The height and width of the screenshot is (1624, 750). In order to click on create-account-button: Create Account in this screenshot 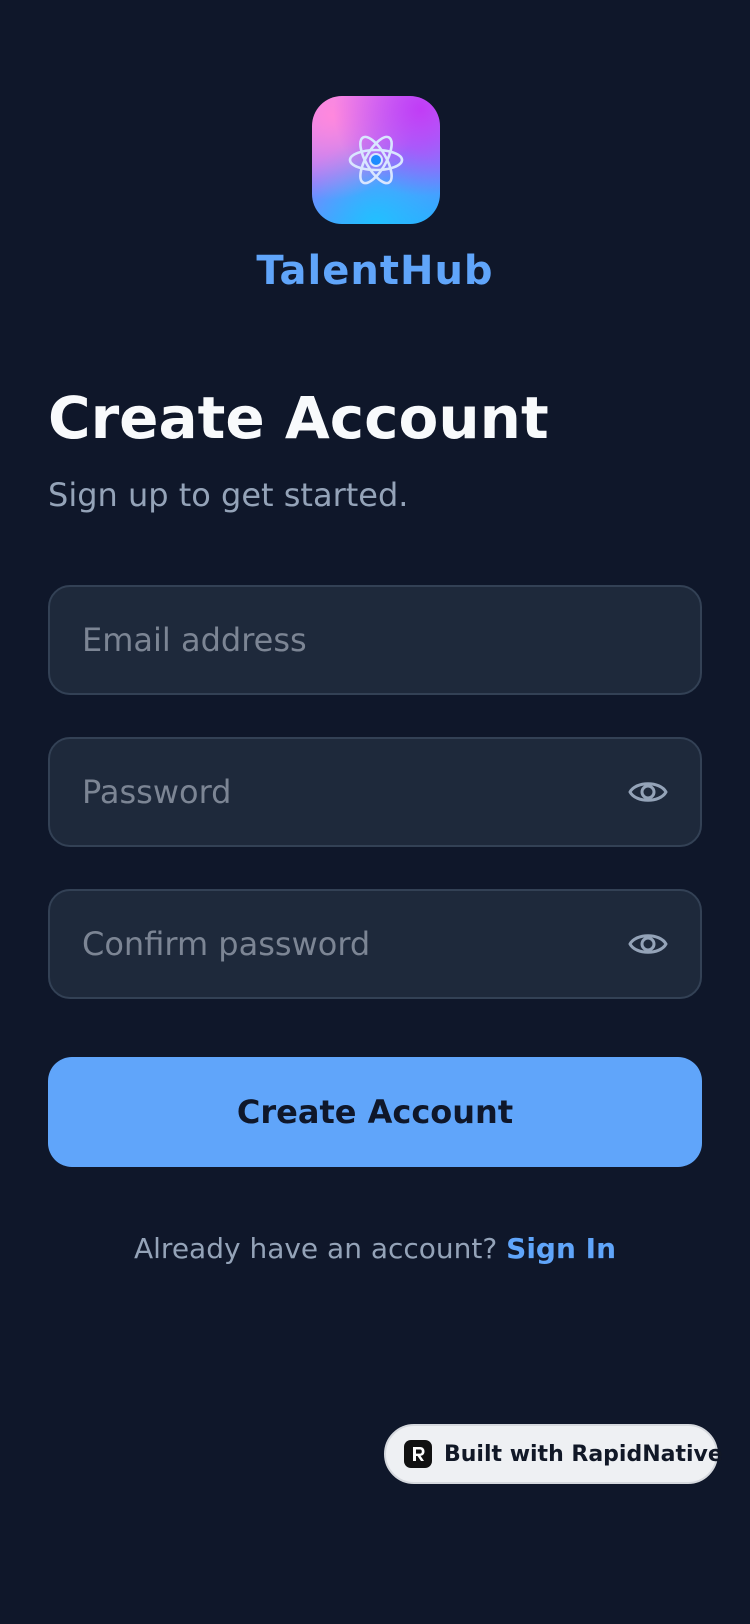, I will do `click(375, 1112)`.